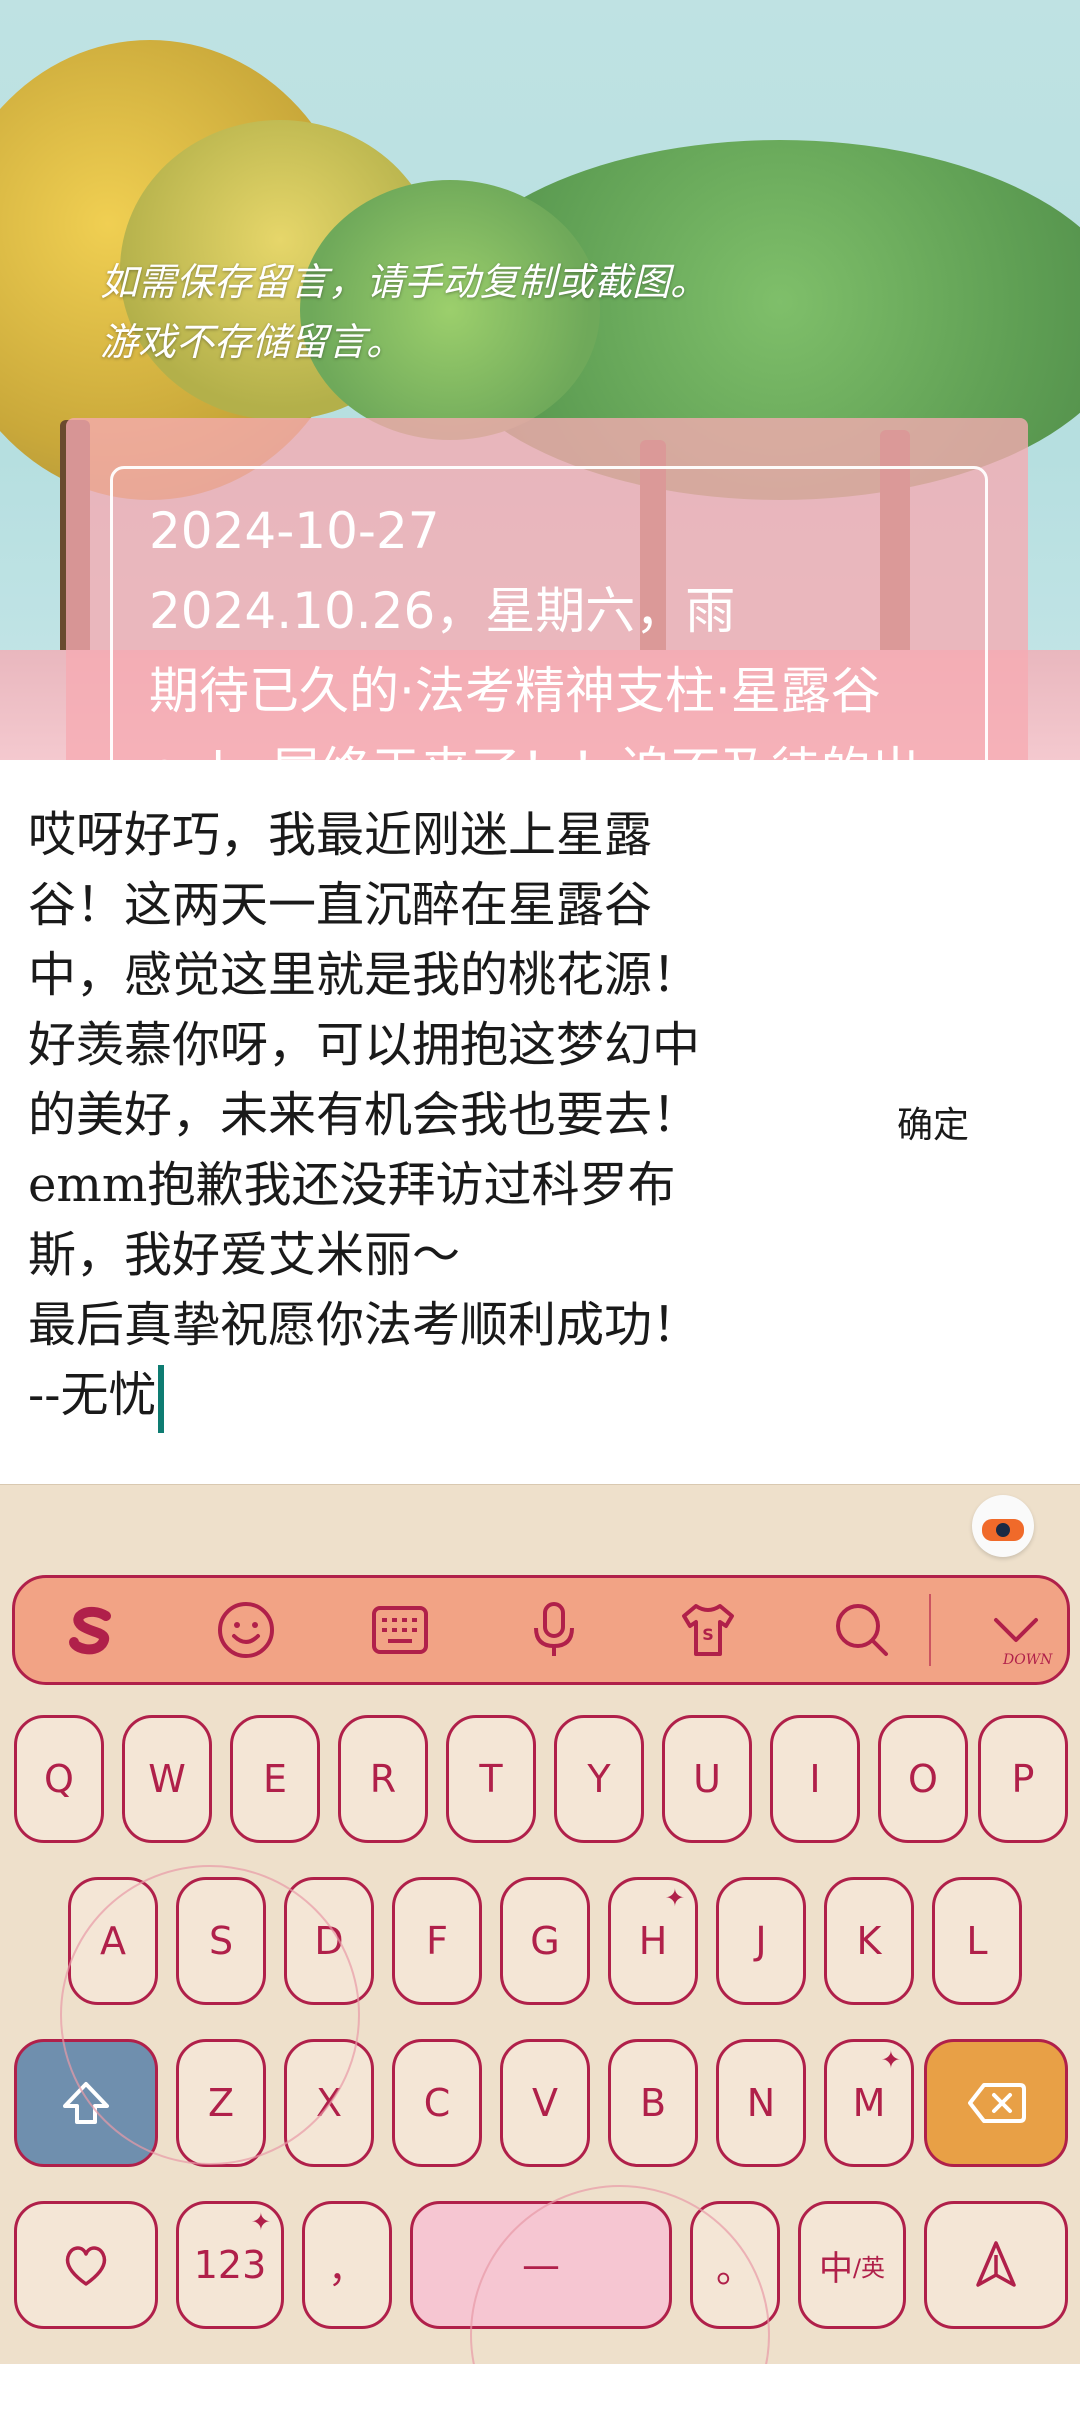 The image size is (1080, 2412). I want to click on key-label: X, so click(329, 2103).